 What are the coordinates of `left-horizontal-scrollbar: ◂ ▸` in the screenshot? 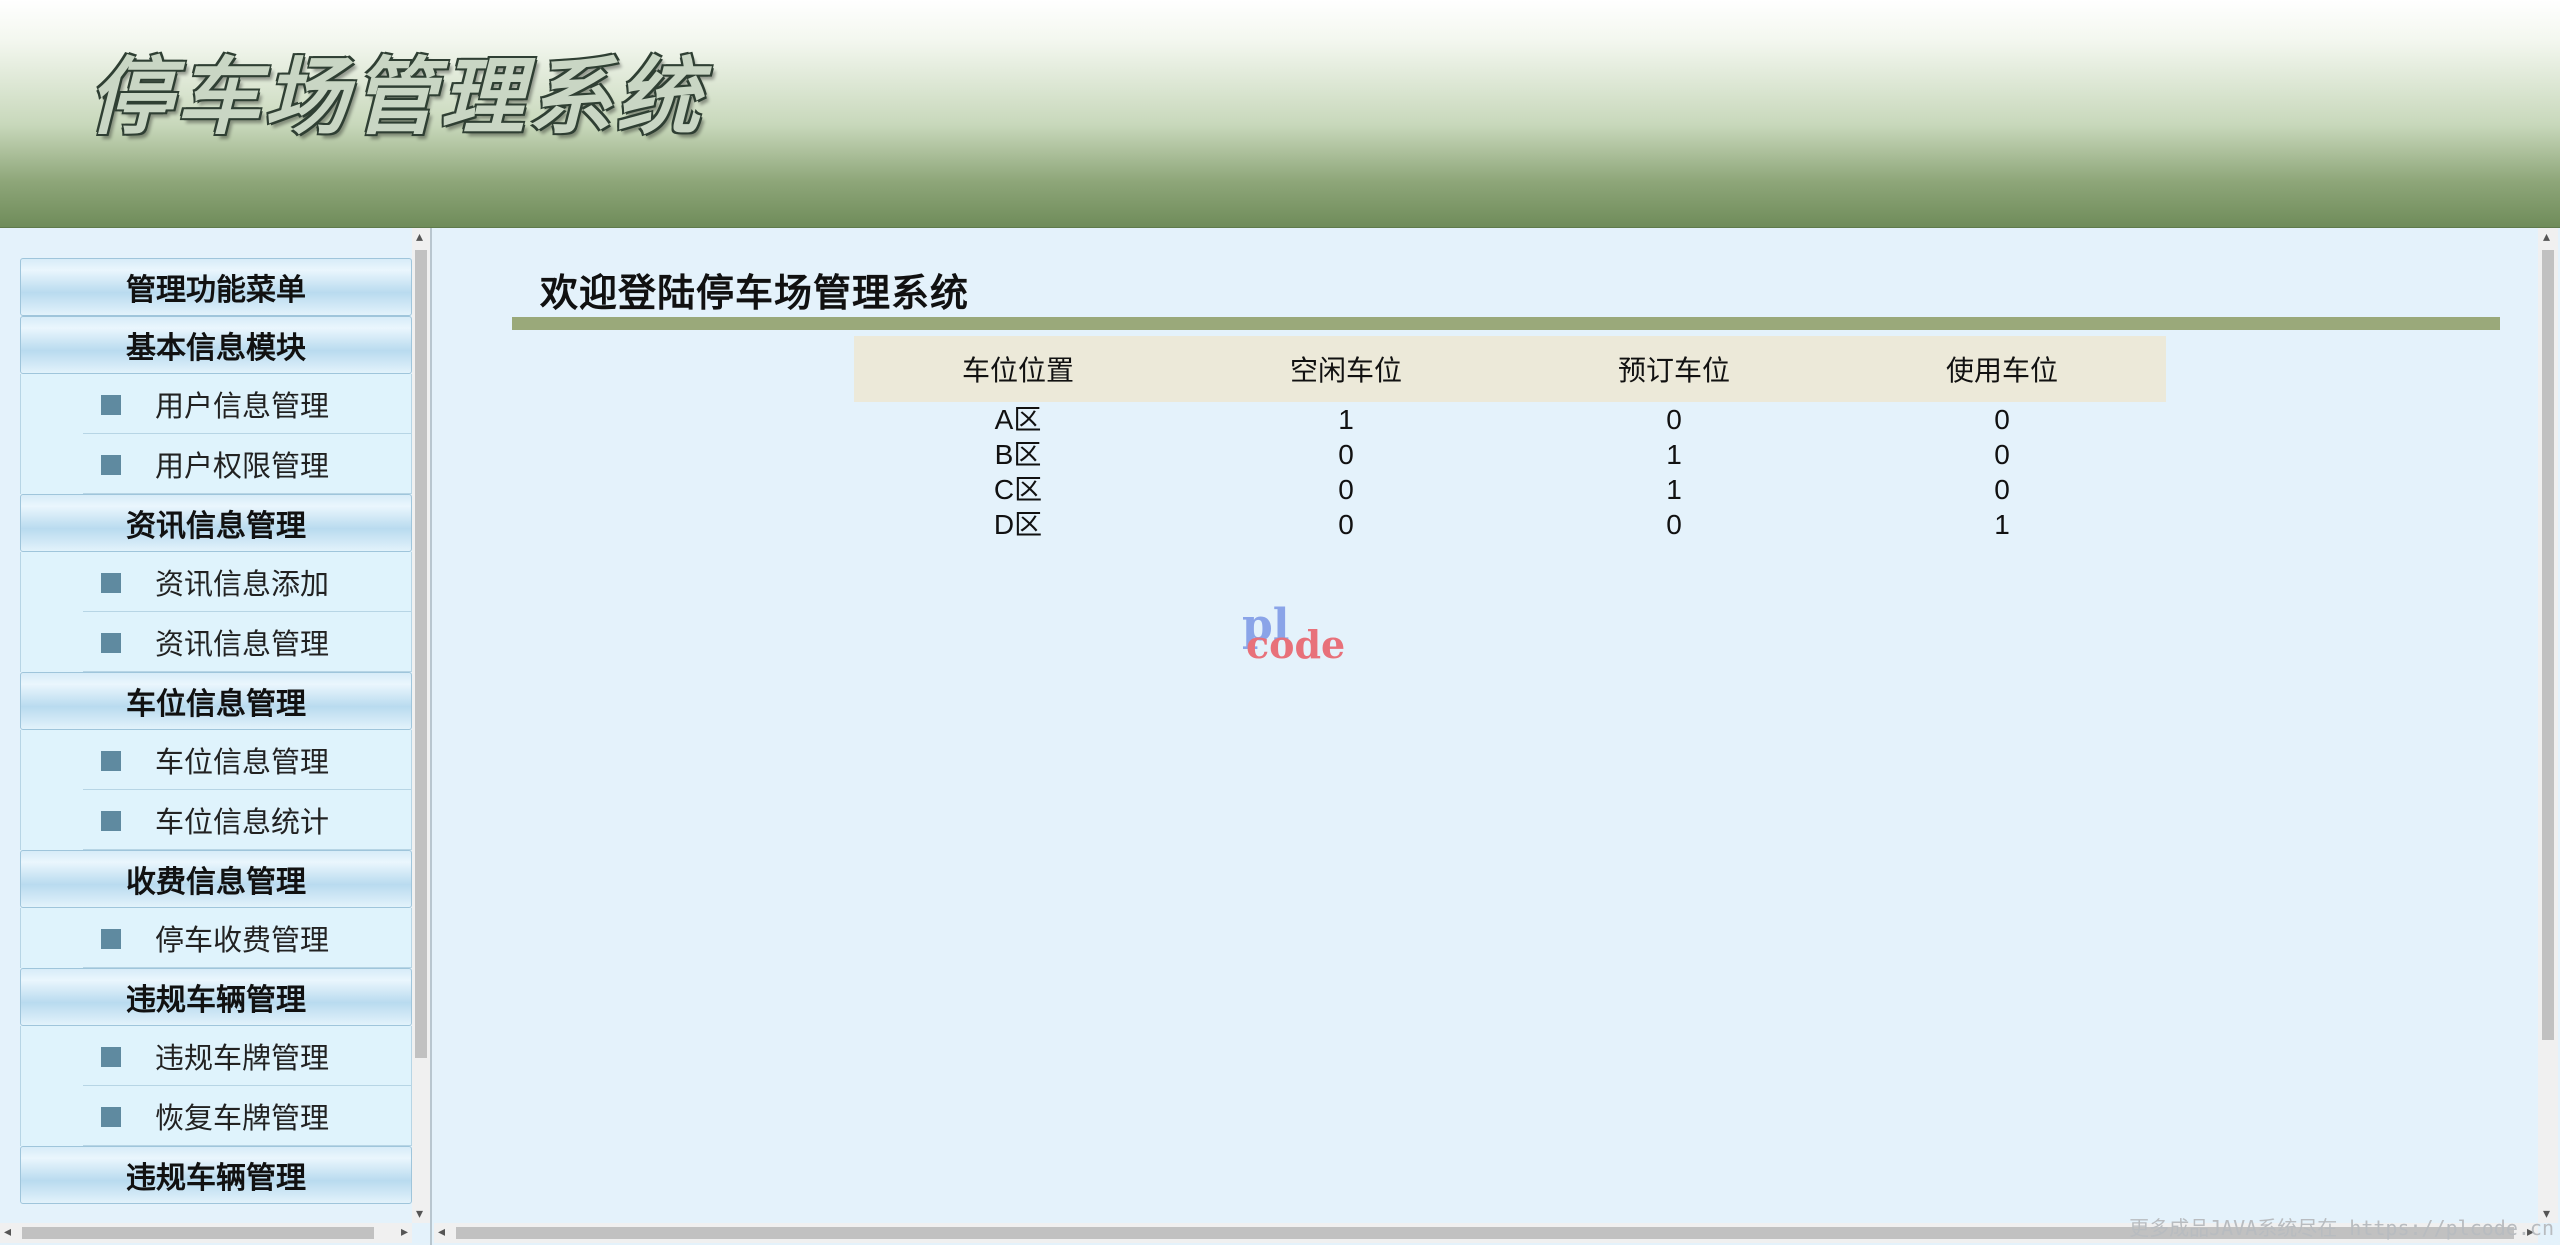 It's located at (206, 1233).